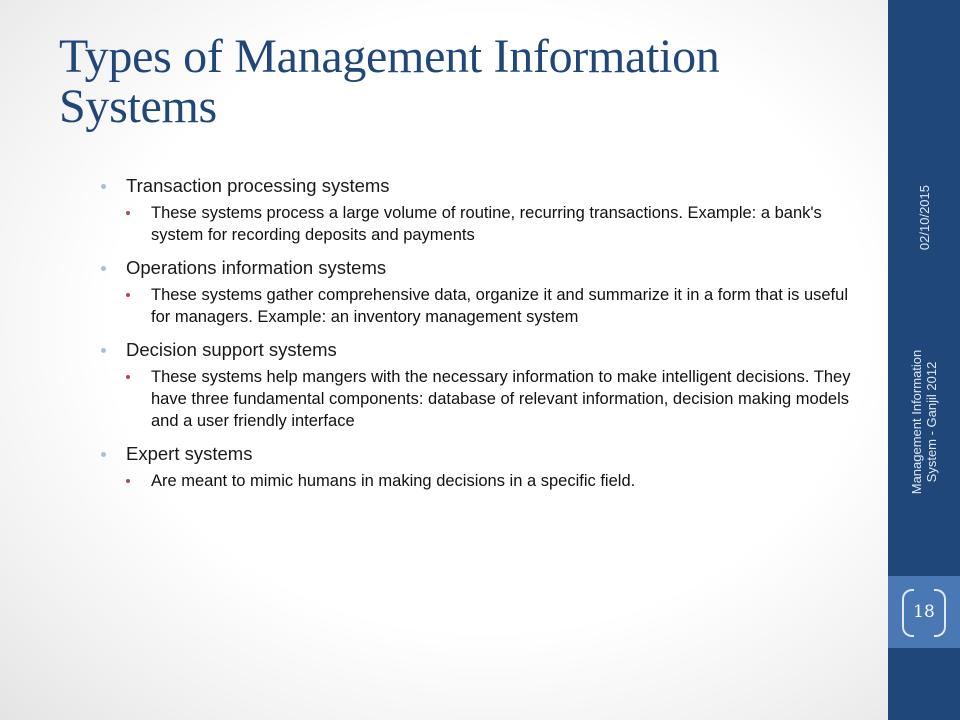 The height and width of the screenshot is (720, 960). I want to click on footer-date: 02/10/2015, so click(924, 218).